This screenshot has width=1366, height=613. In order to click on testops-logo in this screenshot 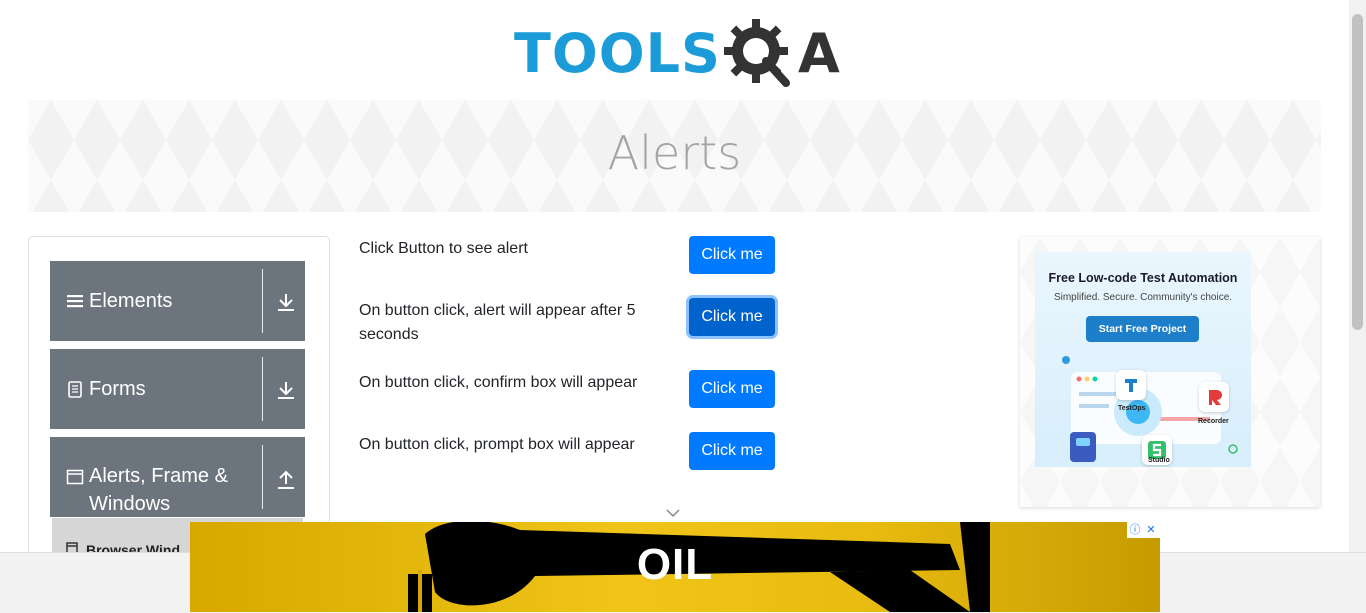, I will do `click(1131, 385)`.